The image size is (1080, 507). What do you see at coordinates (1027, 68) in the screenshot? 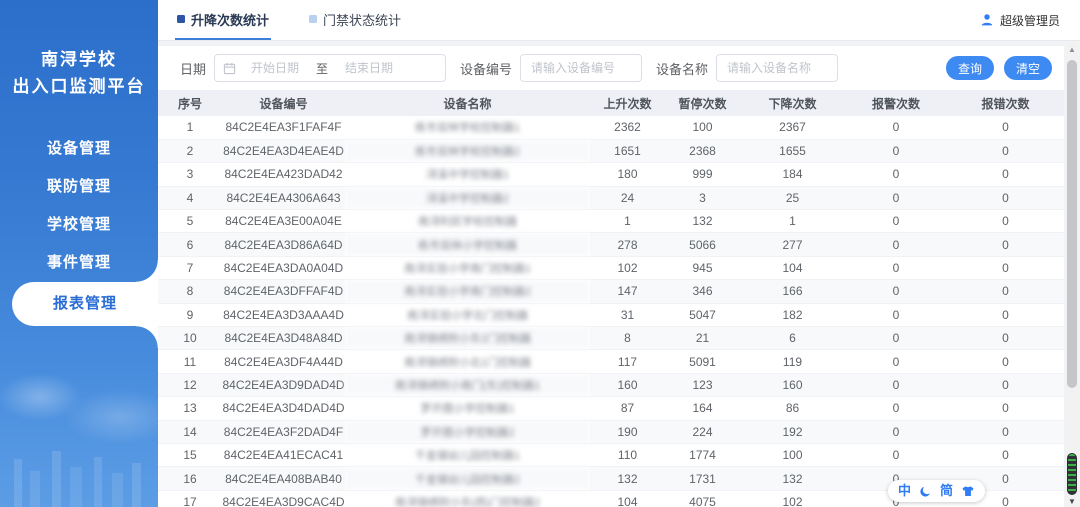
I see `clear-button: 清空` at bounding box center [1027, 68].